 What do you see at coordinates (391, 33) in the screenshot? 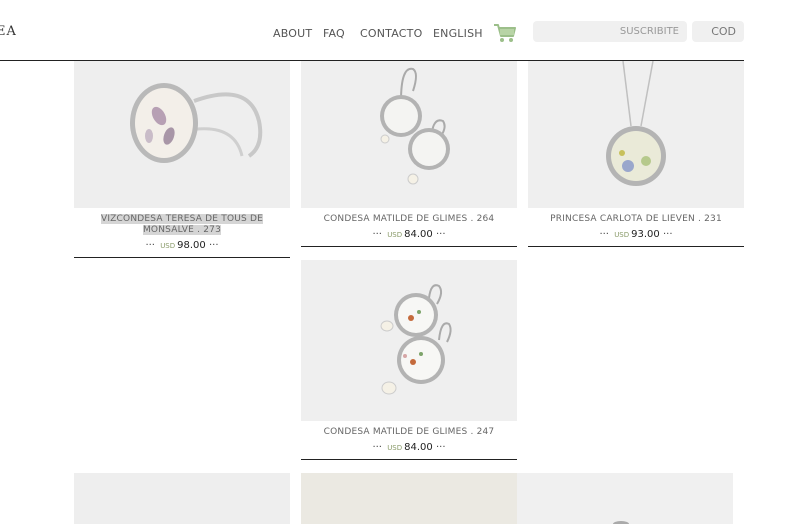
I see `nav-contacto: CONTACTO` at bounding box center [391, 33].